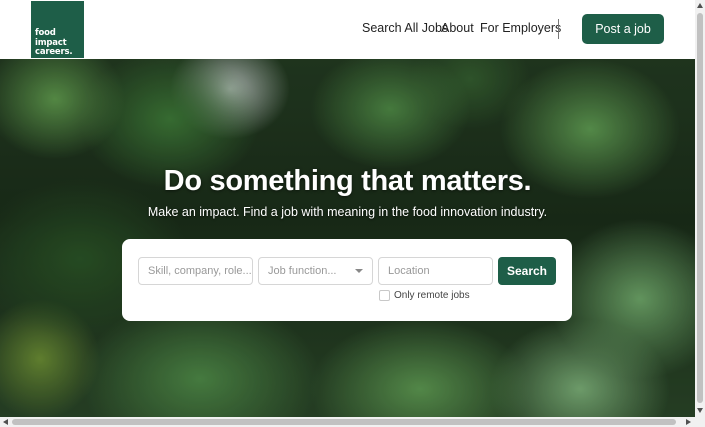  What do you see at coordinates (432, 295) in the screenshot?
I see `remote-jobs-label: Only remote jobs` at bounding box center [432, 295].